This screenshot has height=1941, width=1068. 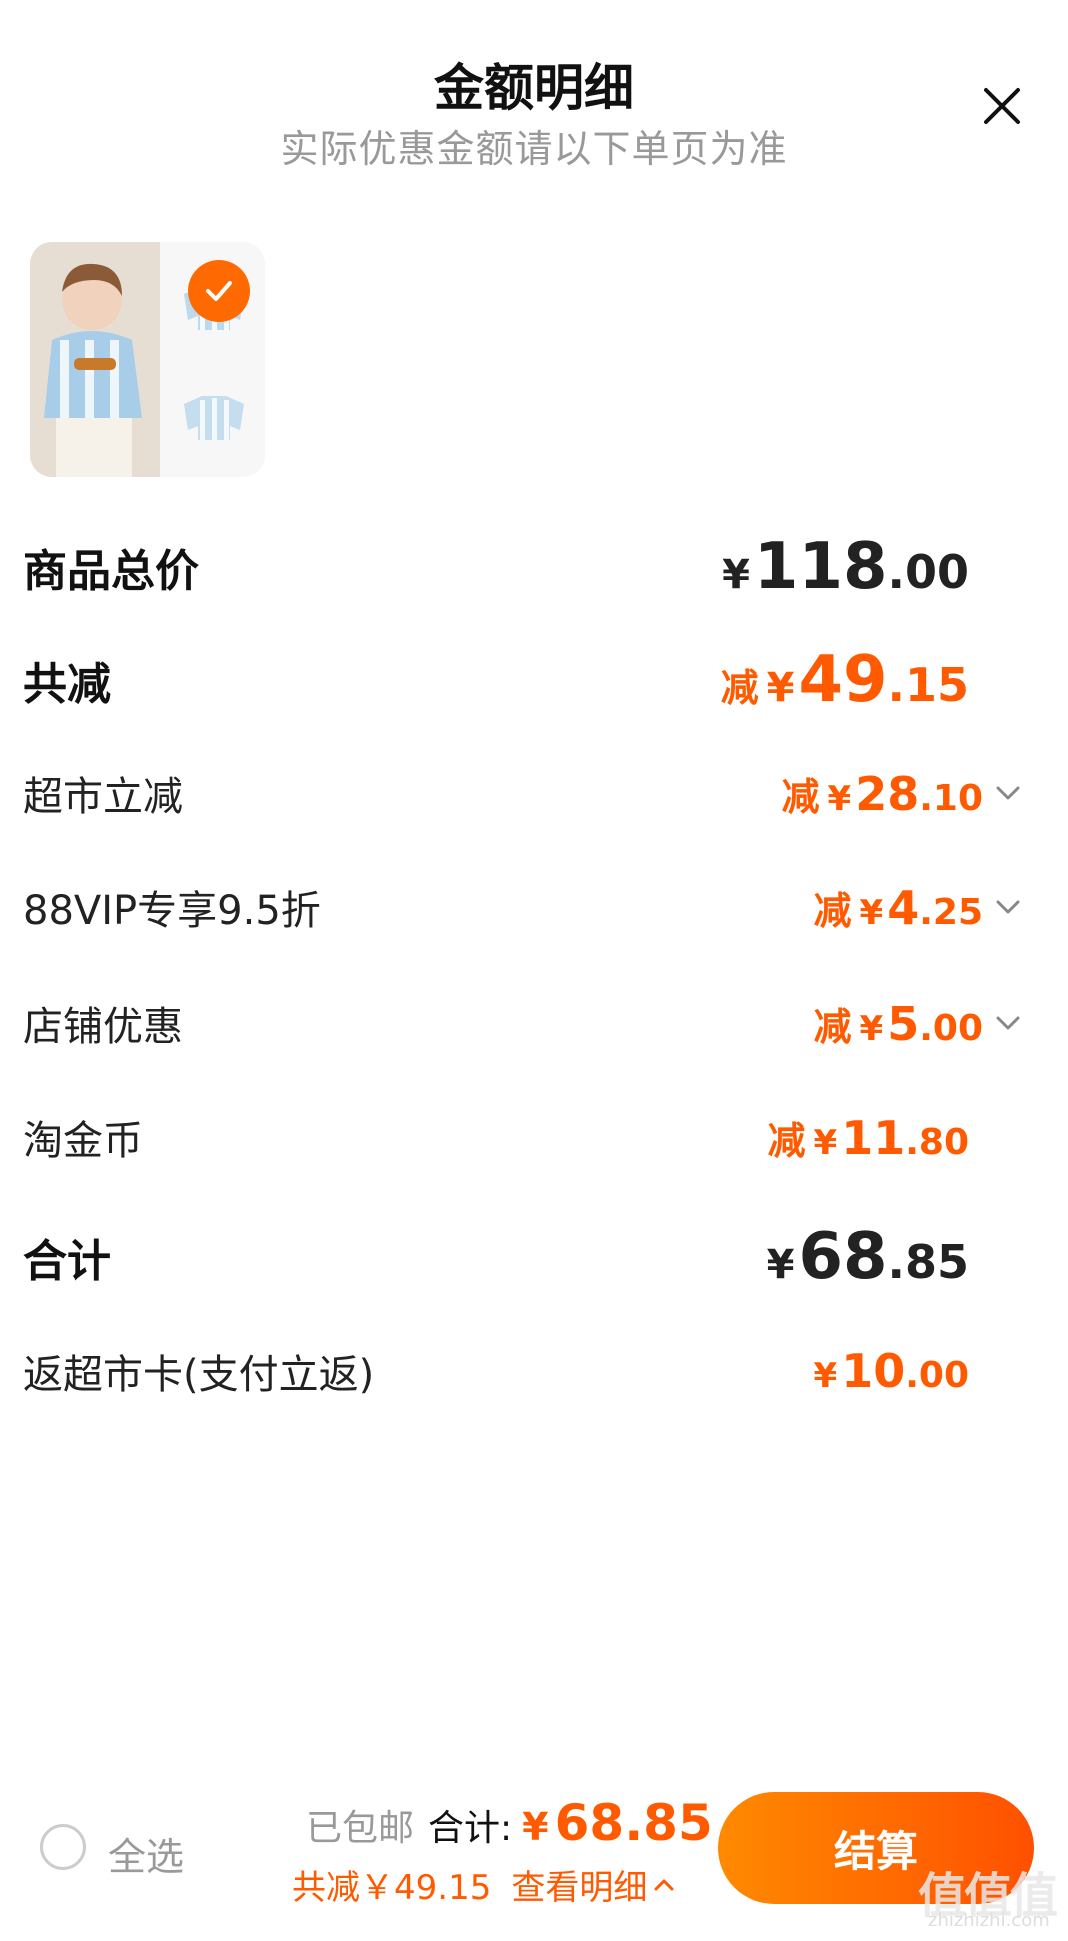 What do you see at coordinates (172, 911) in the screenshot?
I see `row-label: 88VIP专享9.5折` at bounding box center [172, 911].